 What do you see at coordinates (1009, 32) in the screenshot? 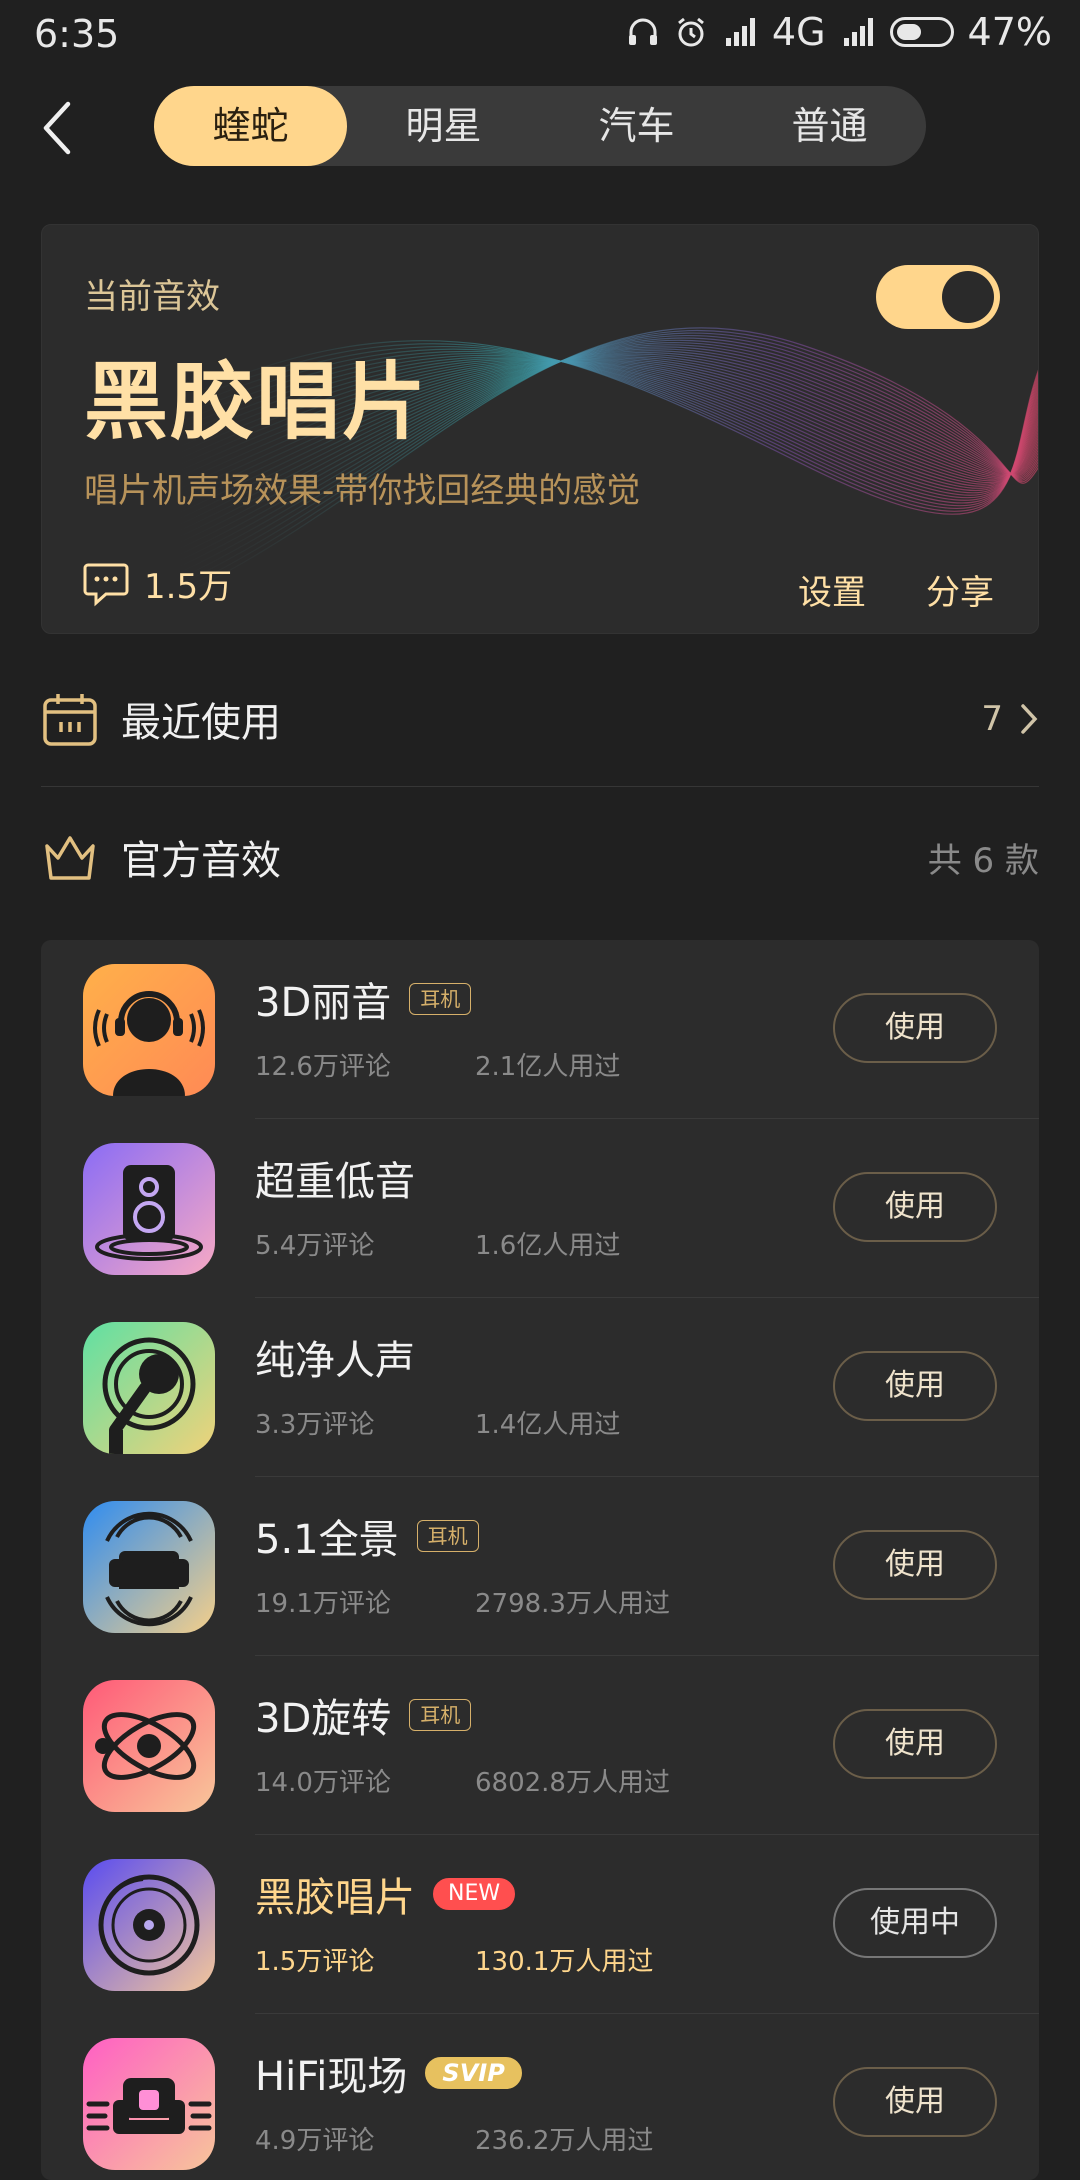
I see `battery-percent: 47%` at bounding box center [1009, 32].